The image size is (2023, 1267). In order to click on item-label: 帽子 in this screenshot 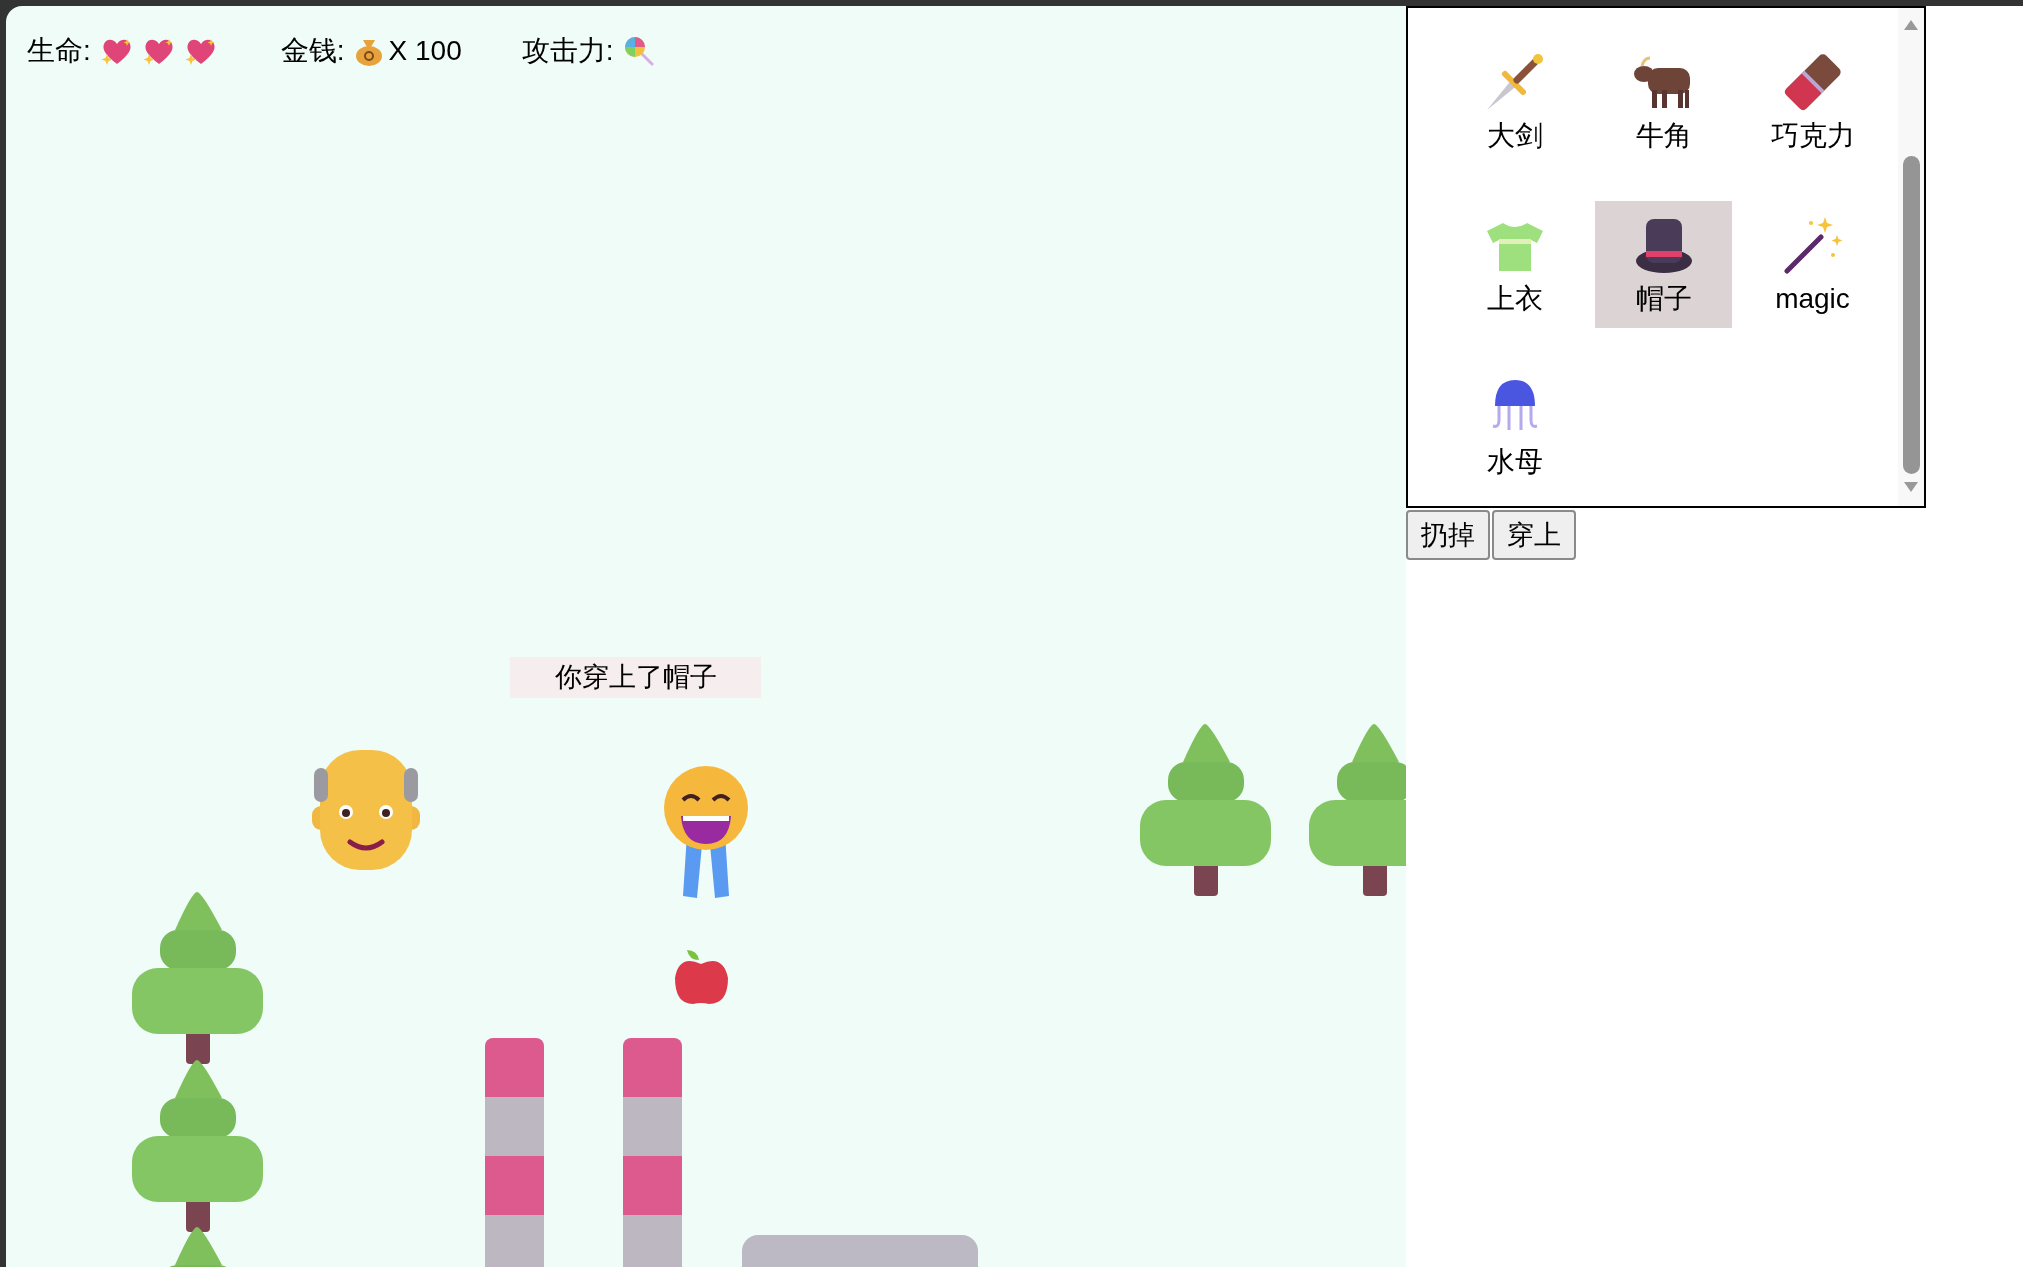, I will do `click(1663, 298)`.